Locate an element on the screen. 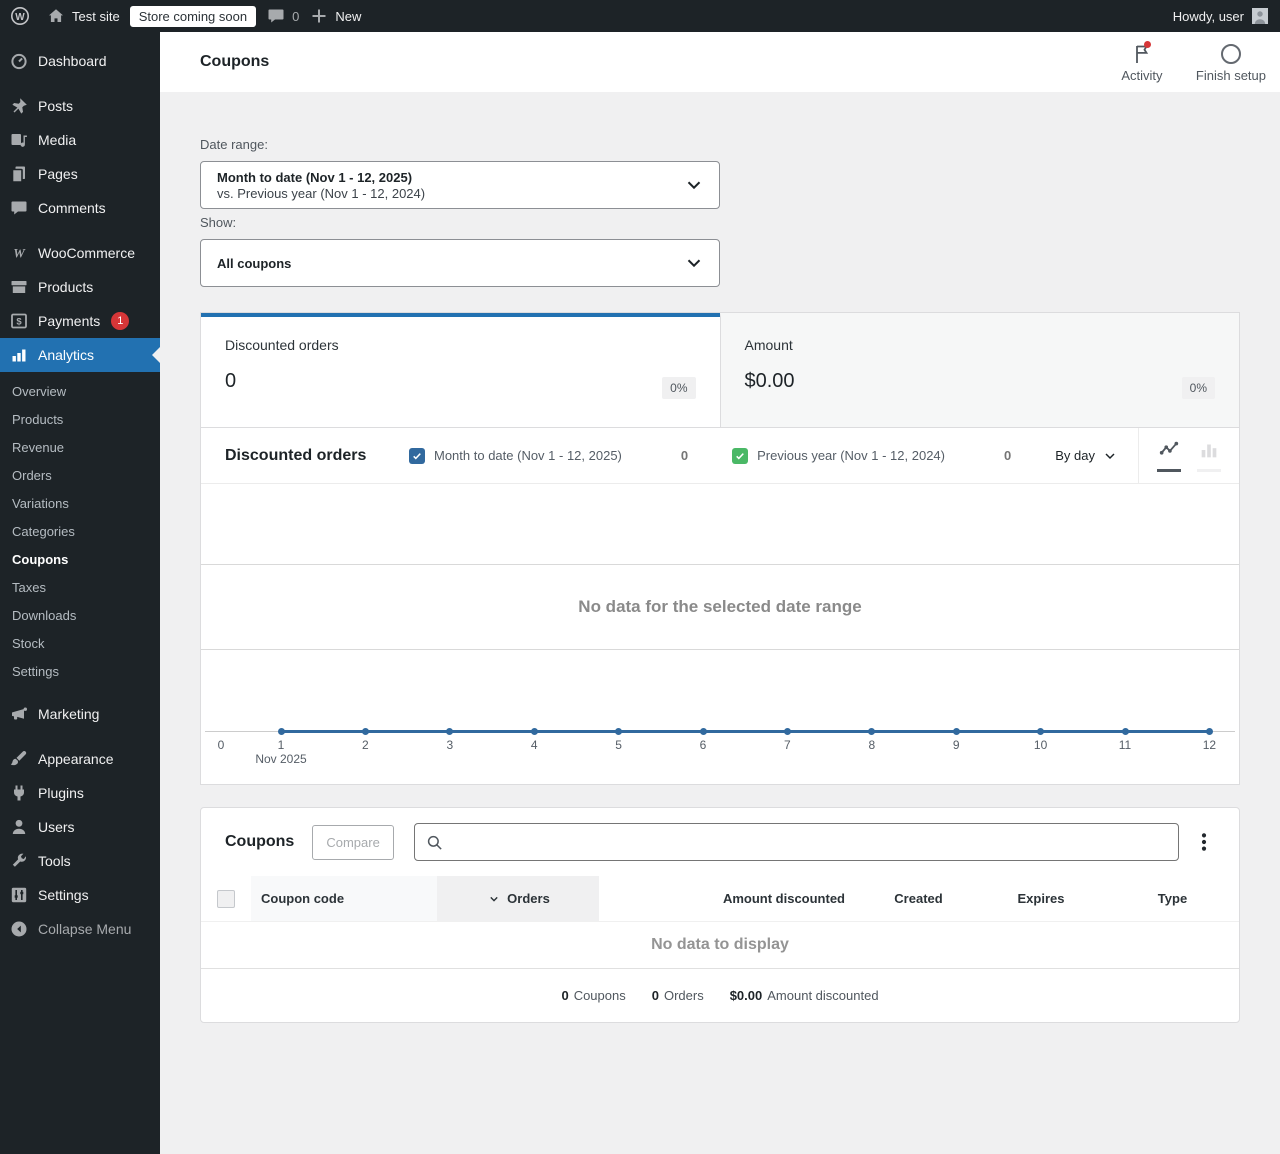  summary-stat-label: Amount discounted is located at coordinates (823, 995).